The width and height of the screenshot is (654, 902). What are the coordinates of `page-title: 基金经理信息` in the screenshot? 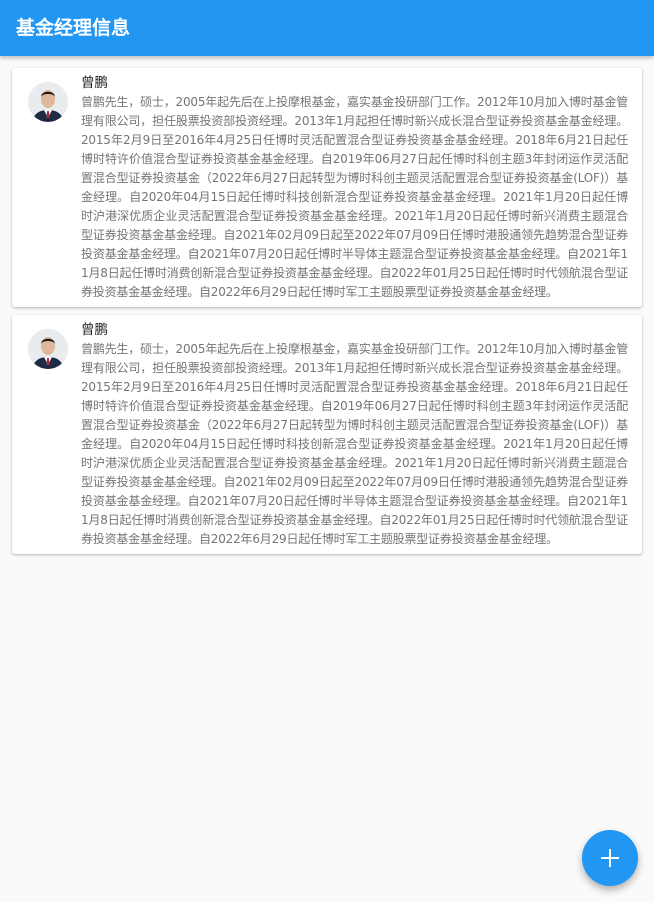 It's located at (73, 28).